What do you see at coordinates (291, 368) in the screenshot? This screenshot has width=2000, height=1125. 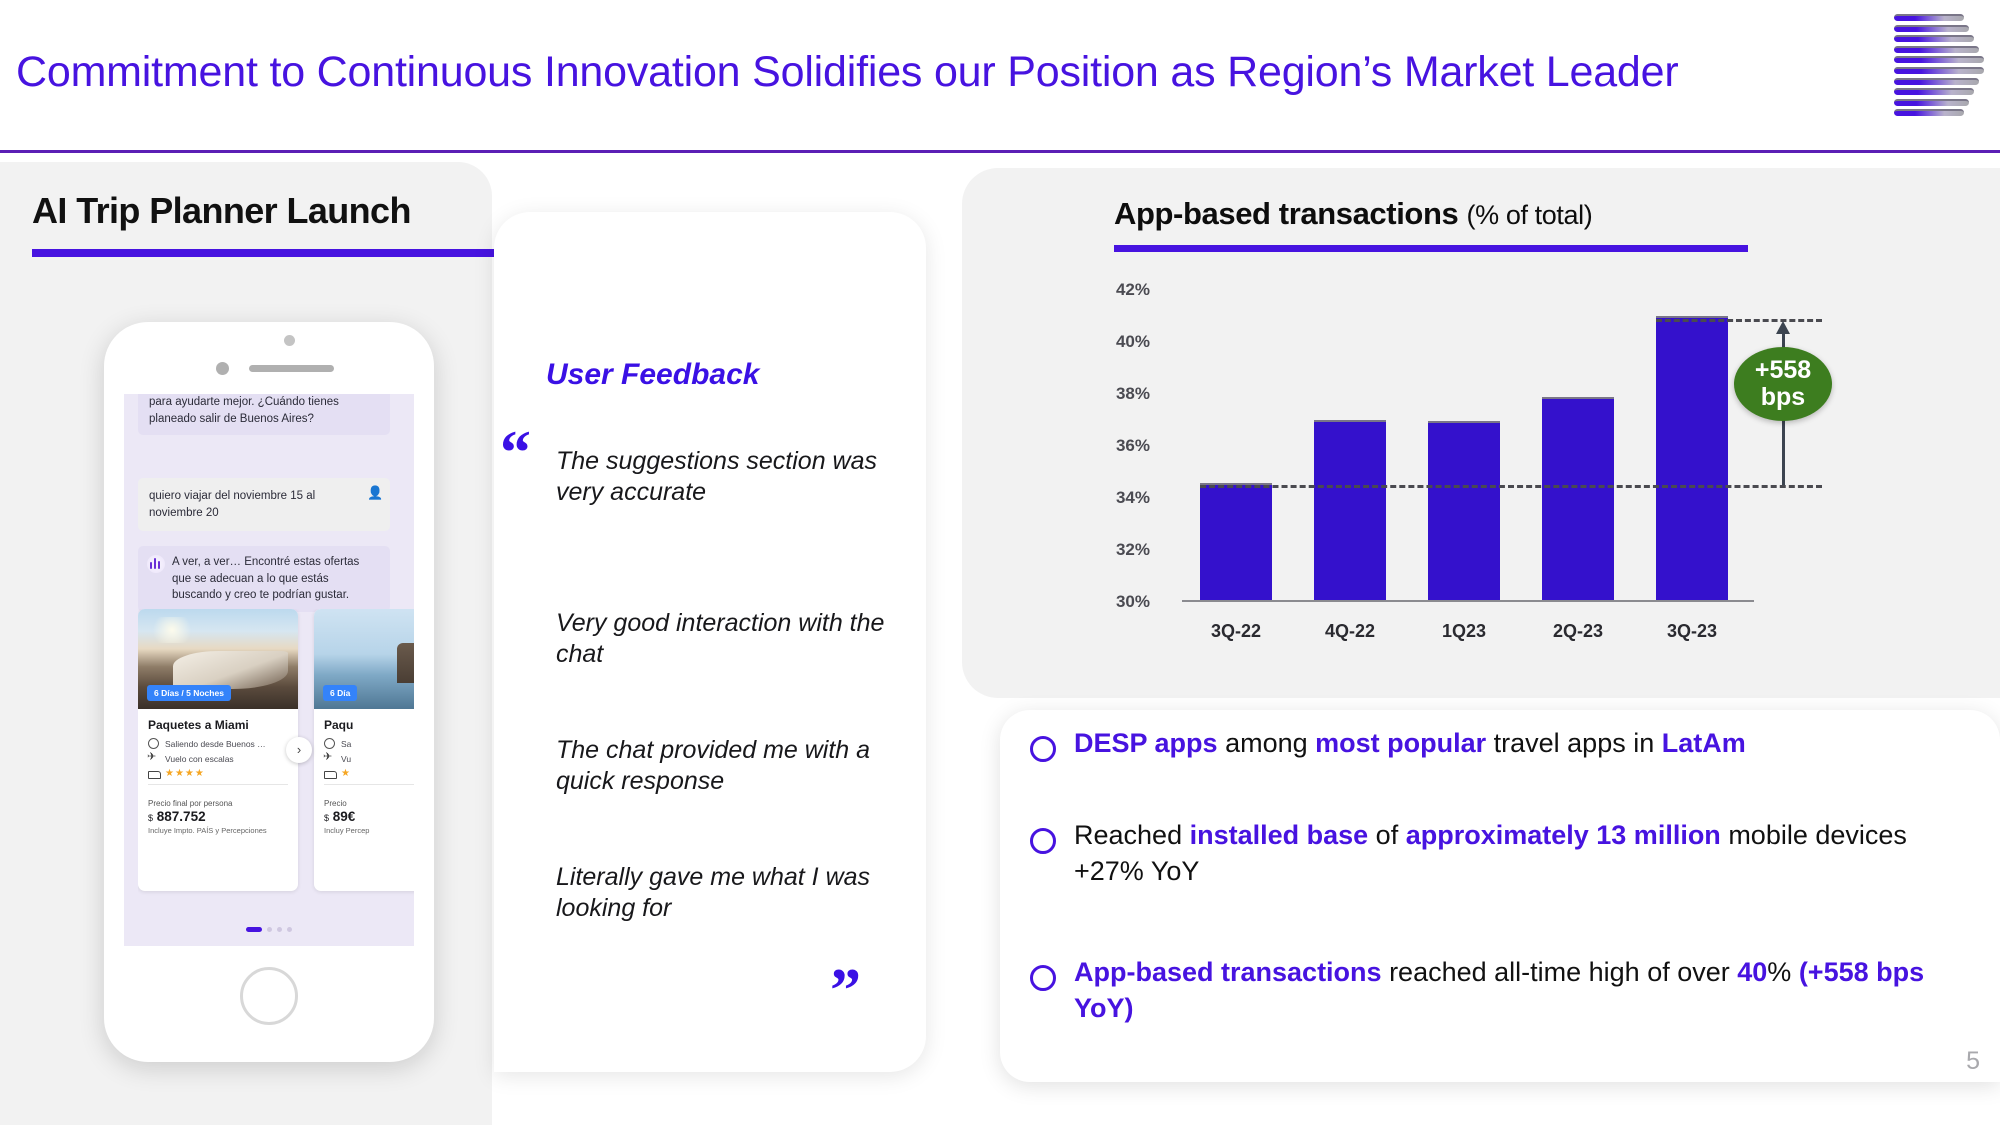 I see `phone-speaker-icon` at bounding box center [291, 368].